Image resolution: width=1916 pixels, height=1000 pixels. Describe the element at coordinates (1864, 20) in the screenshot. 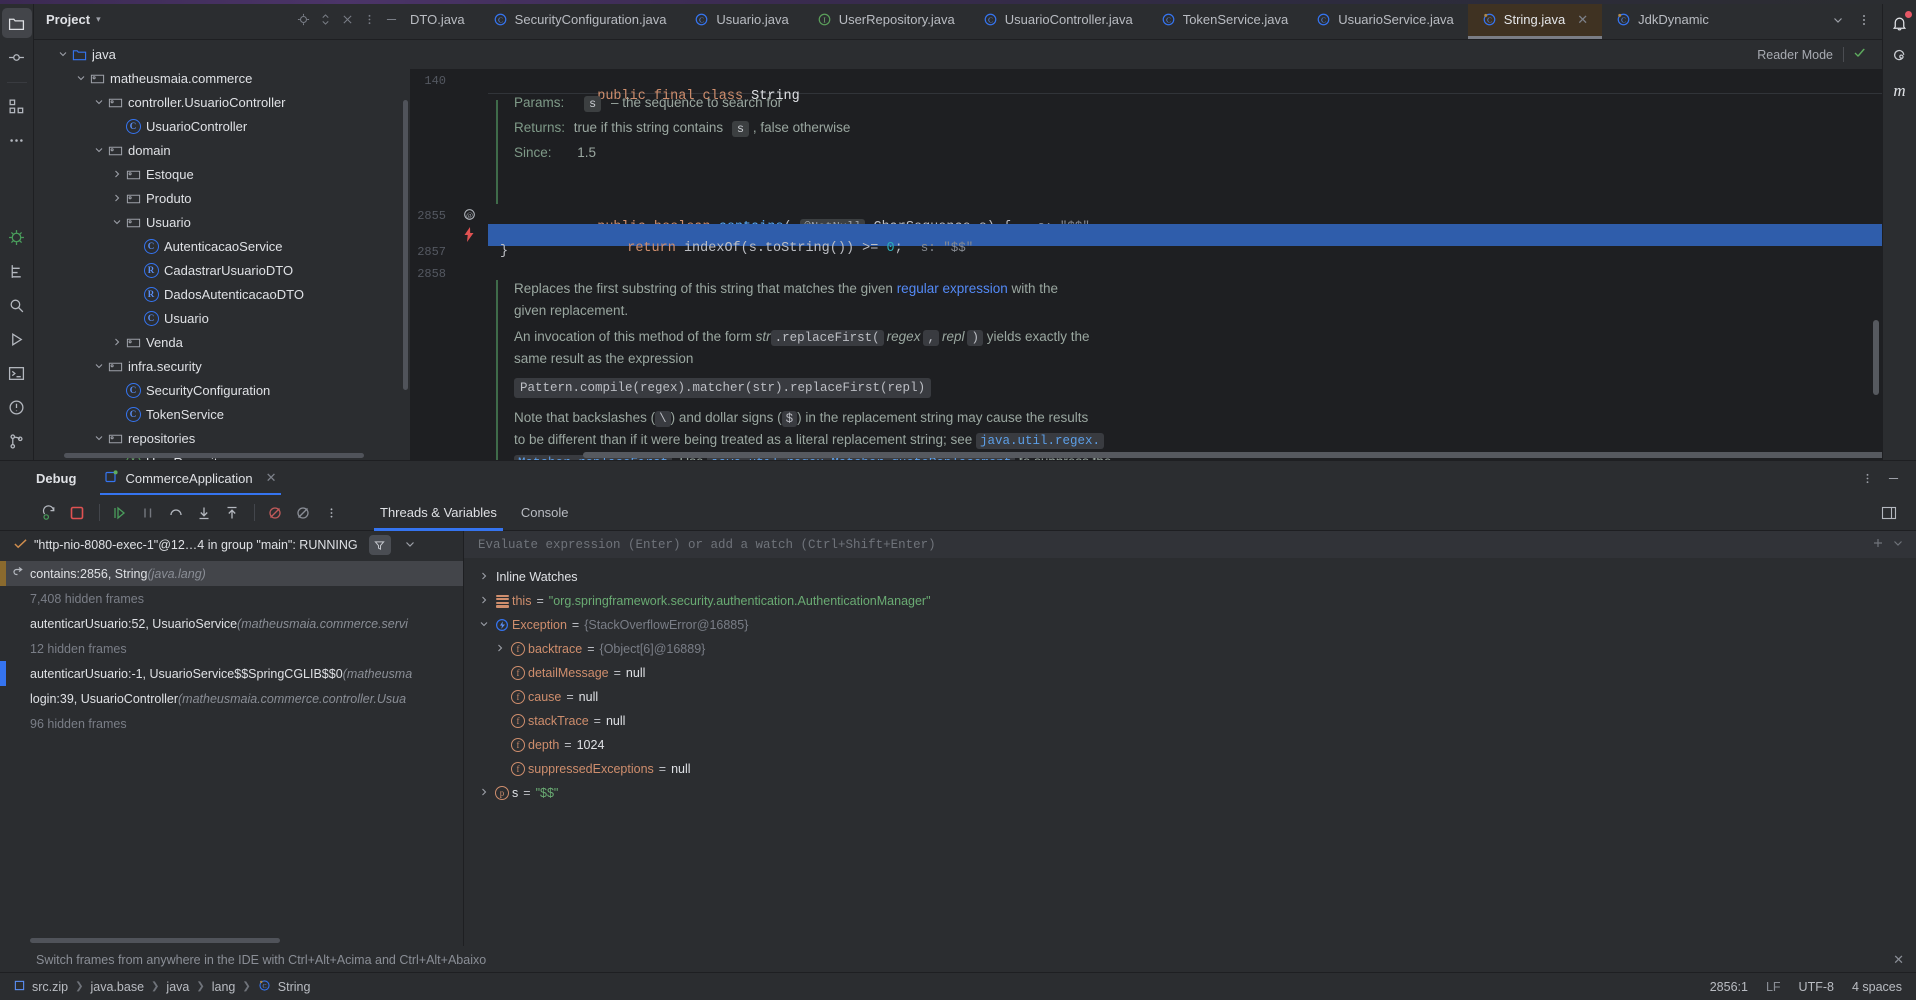

I see `more-options-icon` at that location.